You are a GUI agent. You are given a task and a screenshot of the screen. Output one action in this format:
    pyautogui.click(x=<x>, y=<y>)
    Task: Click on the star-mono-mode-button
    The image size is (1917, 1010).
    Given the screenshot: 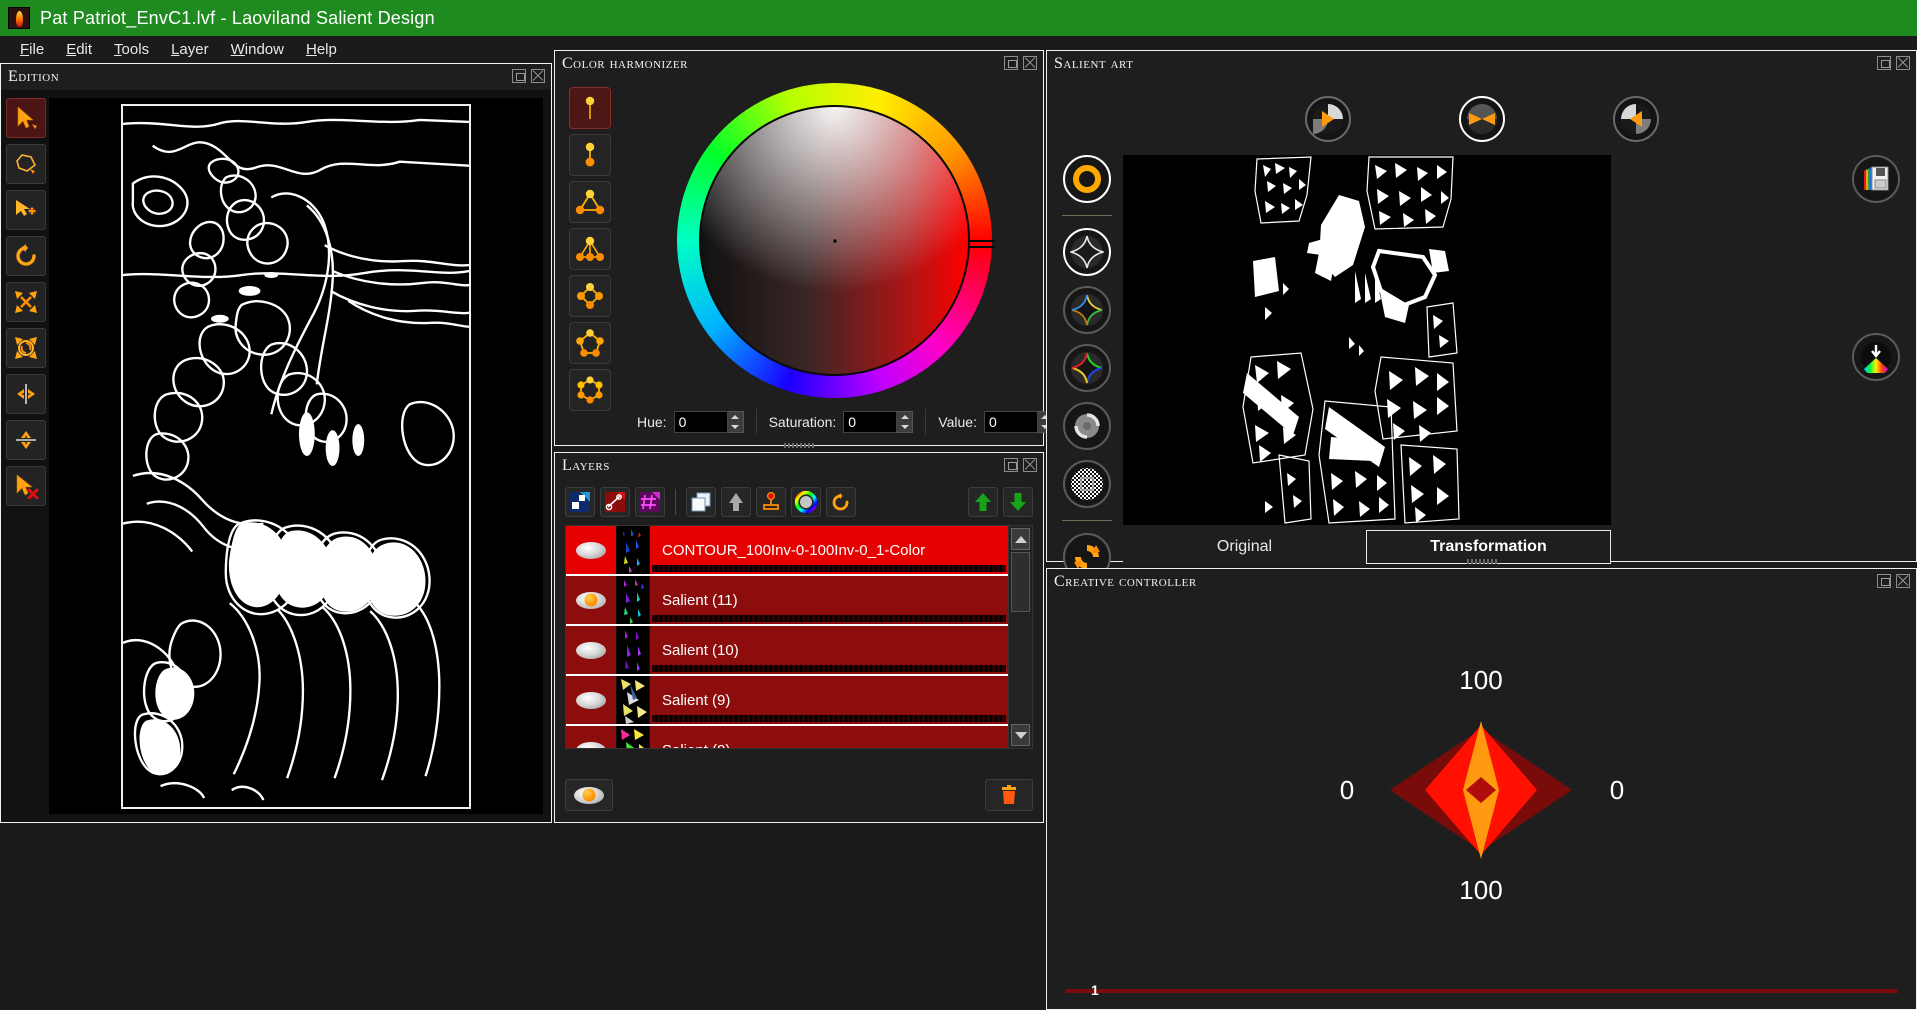 What is the action you would take?
    pyautogui.click(x=1087, y=252)
    